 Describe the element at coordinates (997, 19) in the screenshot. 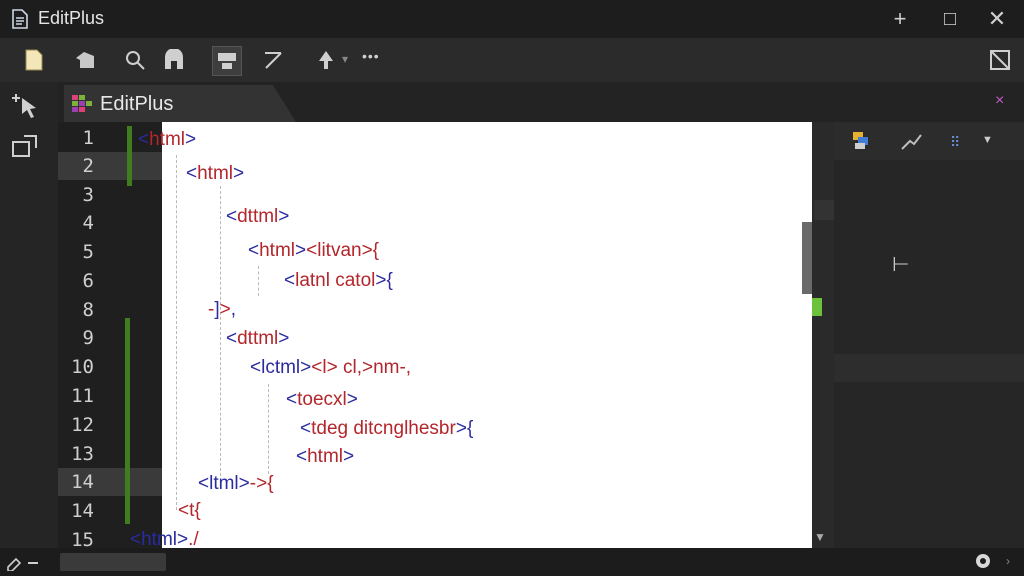

I see `close-button: ✕` at that location.